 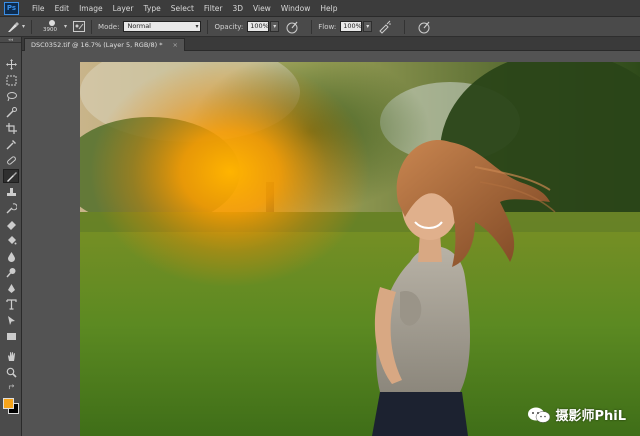 What do you see at coordinates (91, 8) in the screenshot?
I see `menu-image: Image` at bounding box center [91, 8].